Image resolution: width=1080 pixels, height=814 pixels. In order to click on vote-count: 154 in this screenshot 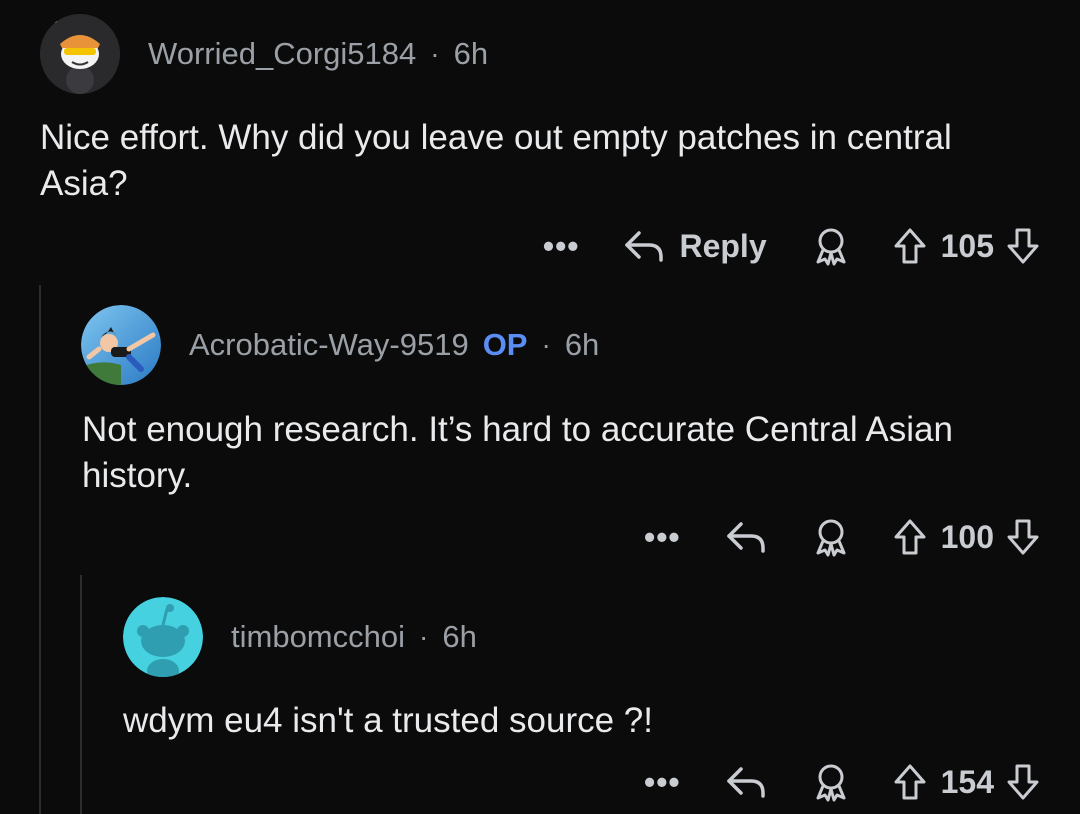, I will do `click(967, 781)`.